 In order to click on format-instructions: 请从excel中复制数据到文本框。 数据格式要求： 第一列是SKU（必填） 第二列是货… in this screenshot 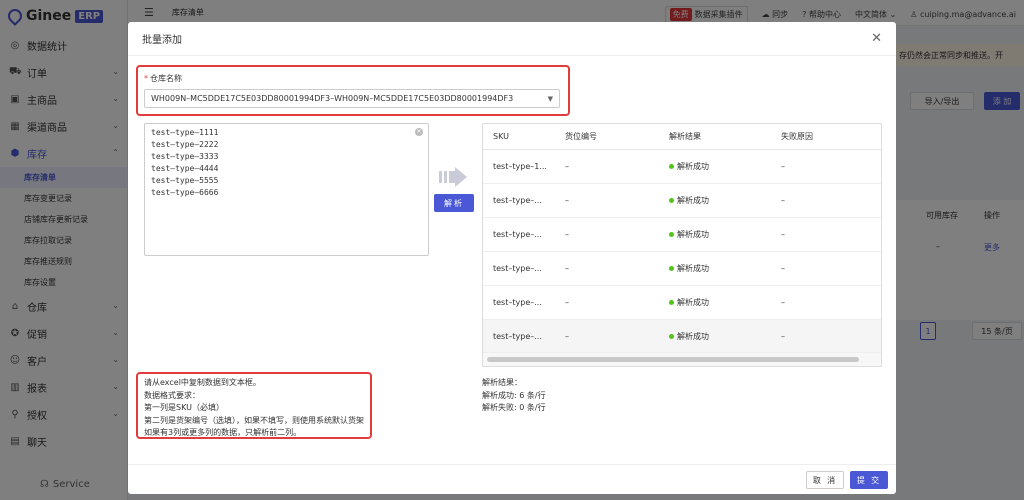, I will do `click(254, 408)`.